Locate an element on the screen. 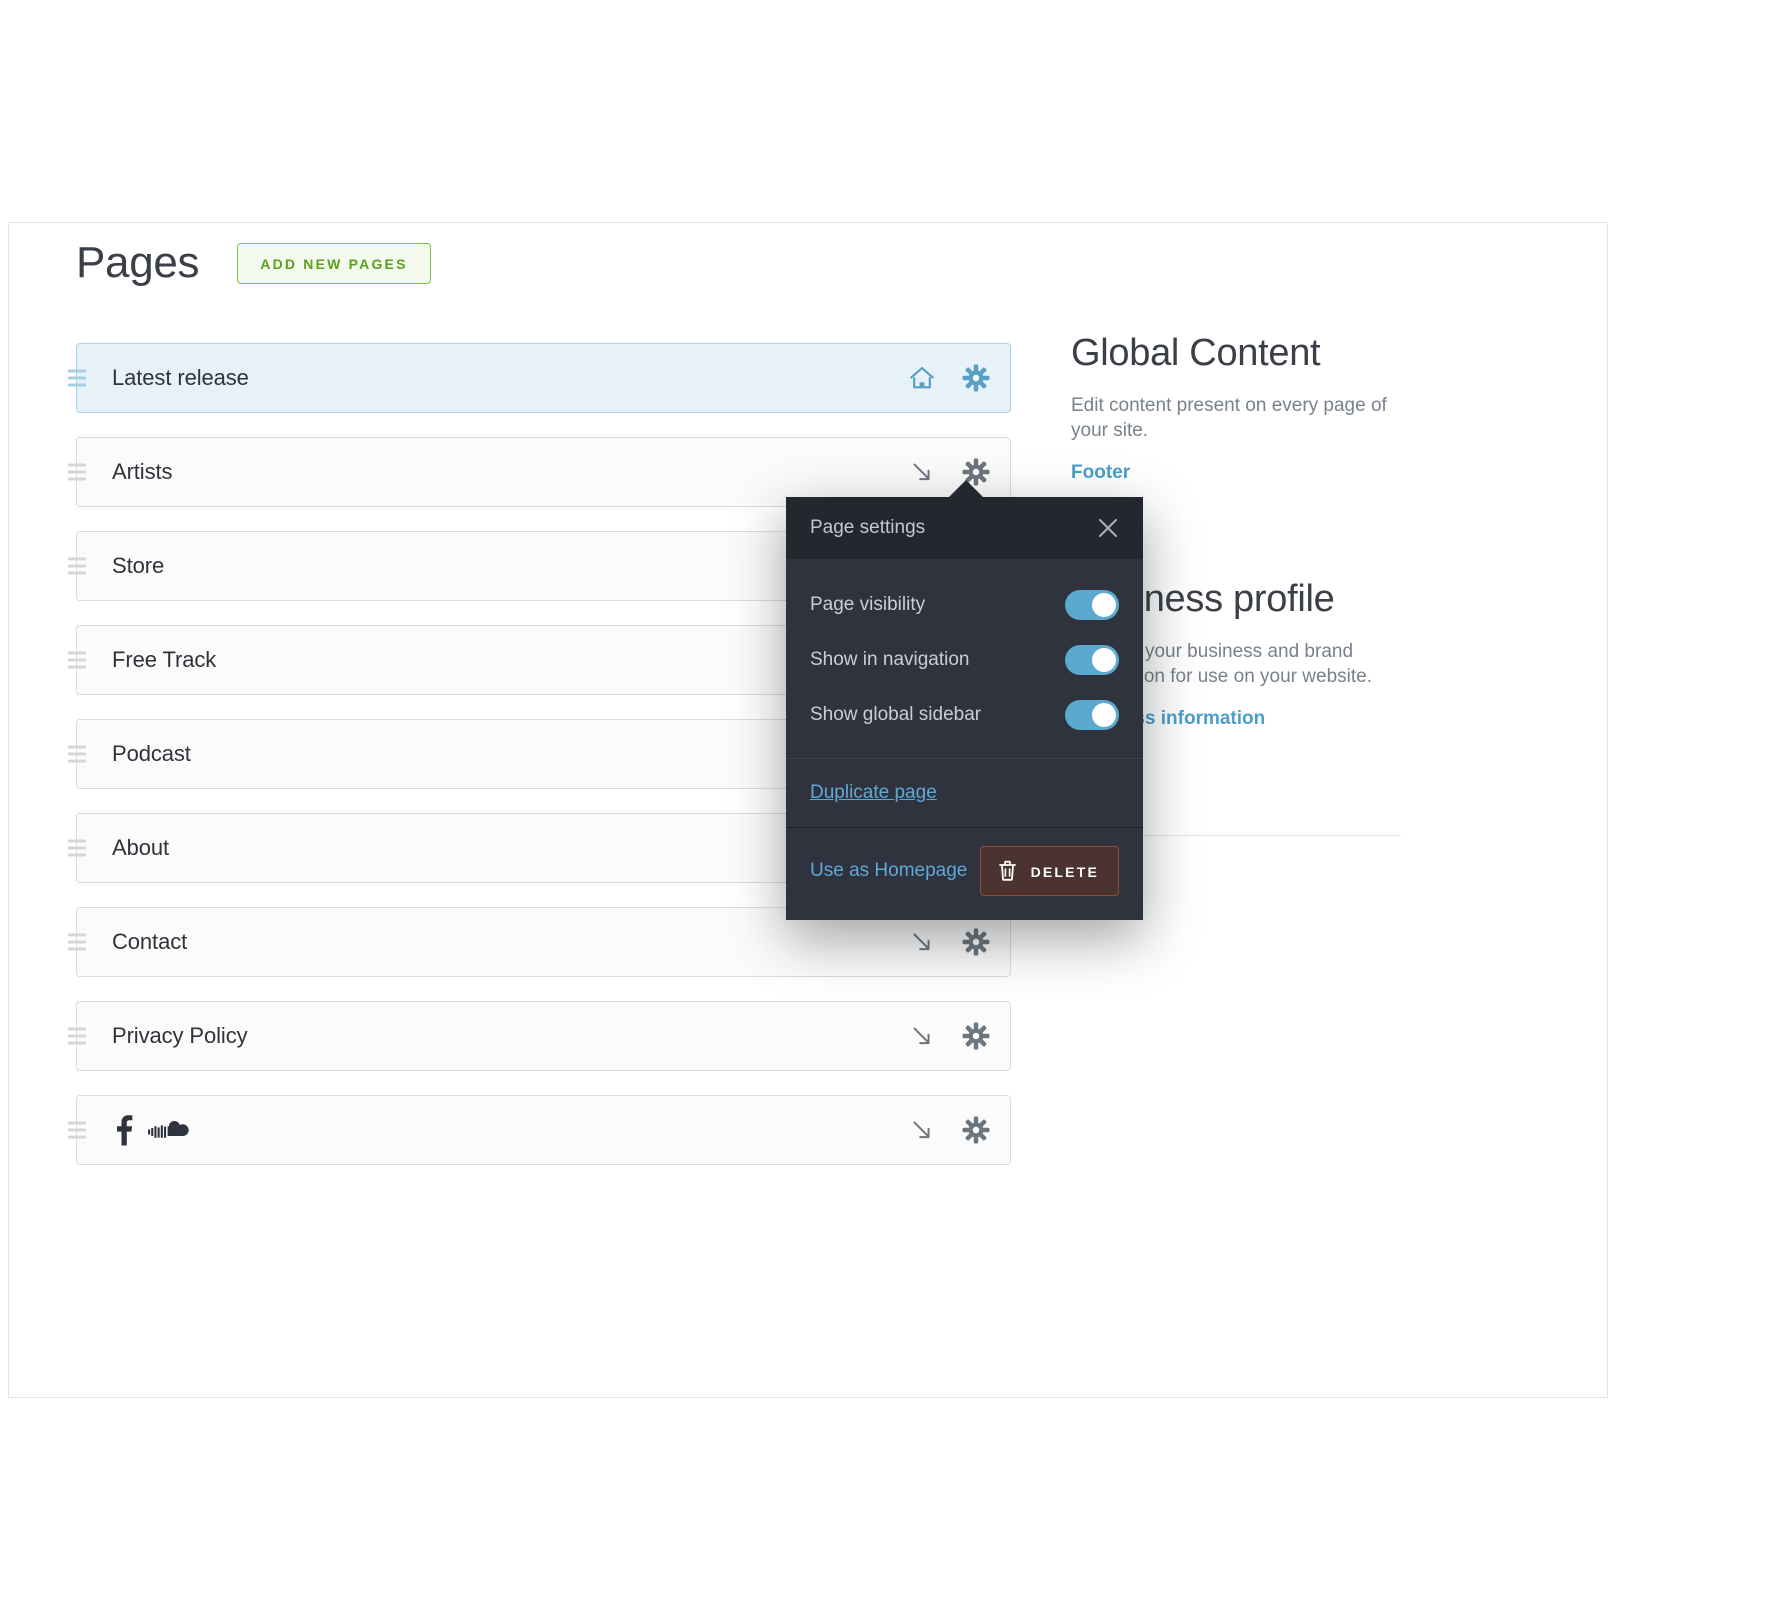 This screenshot has width=1770, height=1620. popover-footer: Use as Homepage DELETE is located at coordinates (964, 874).